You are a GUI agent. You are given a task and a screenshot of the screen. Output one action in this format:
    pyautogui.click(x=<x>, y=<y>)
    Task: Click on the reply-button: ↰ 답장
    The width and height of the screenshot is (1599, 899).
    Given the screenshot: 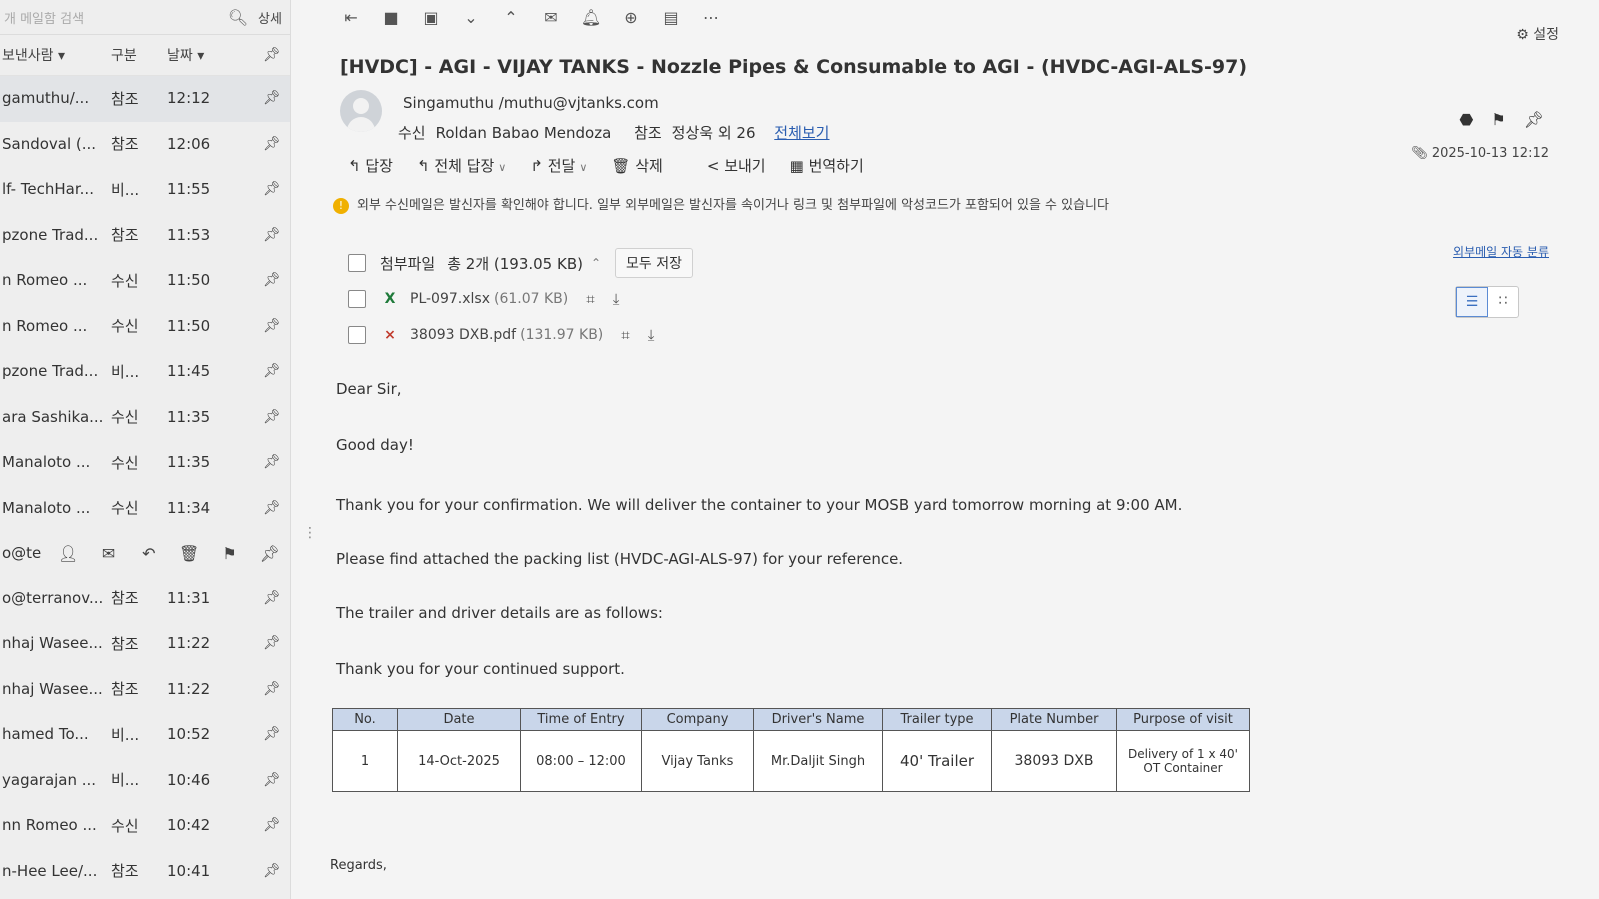 What is the action you would take?
    pyautogui.click(x=370, y=165)
    